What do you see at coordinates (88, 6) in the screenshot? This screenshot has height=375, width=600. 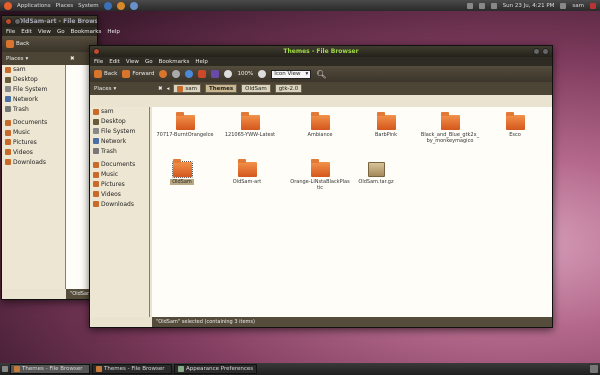 I see `system-menu: System` at bounding box center [88, 6].